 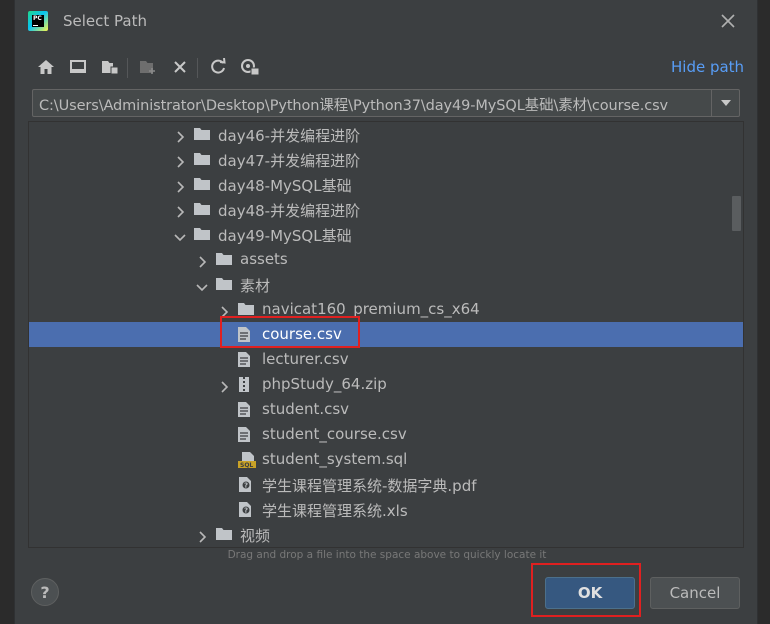 What do you see at coordinates (289, 161) in the screenshot?
I see `tree-row-label: day47-并发编程进阶` at bounding box center [289, 161].